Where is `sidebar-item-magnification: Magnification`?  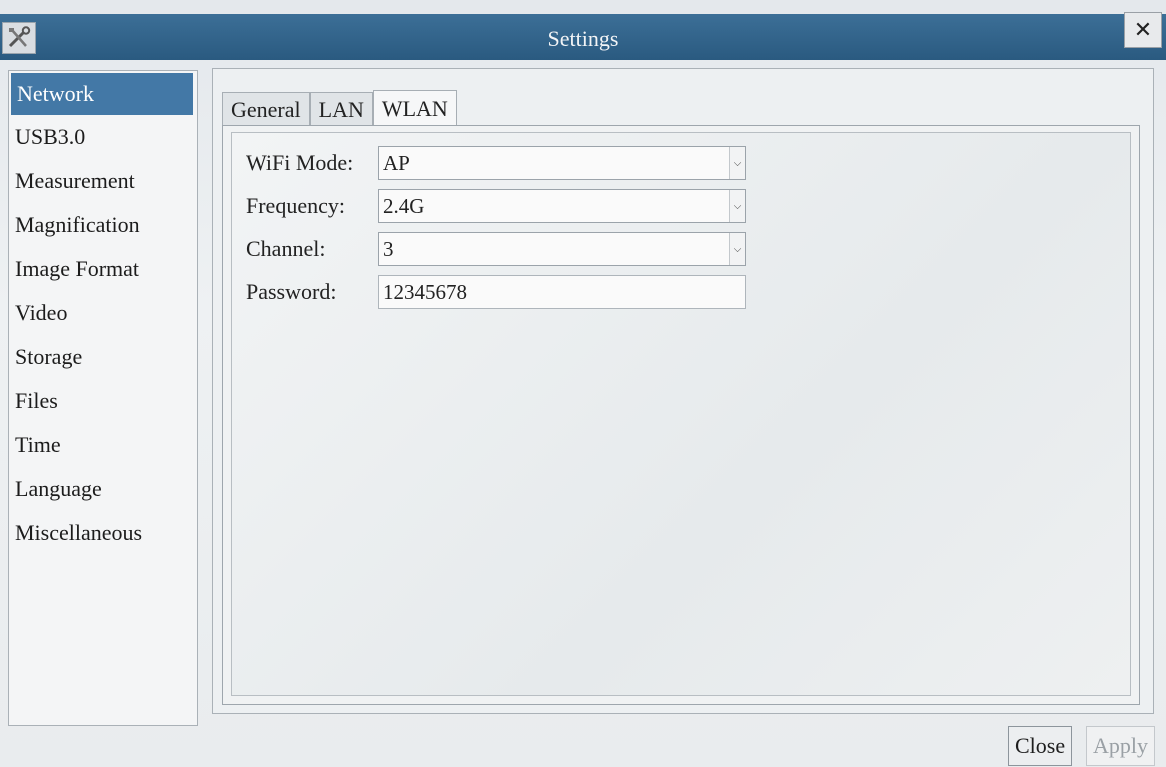 sidebar-item-magnification: Magnification is located at coordinates (103, 225).